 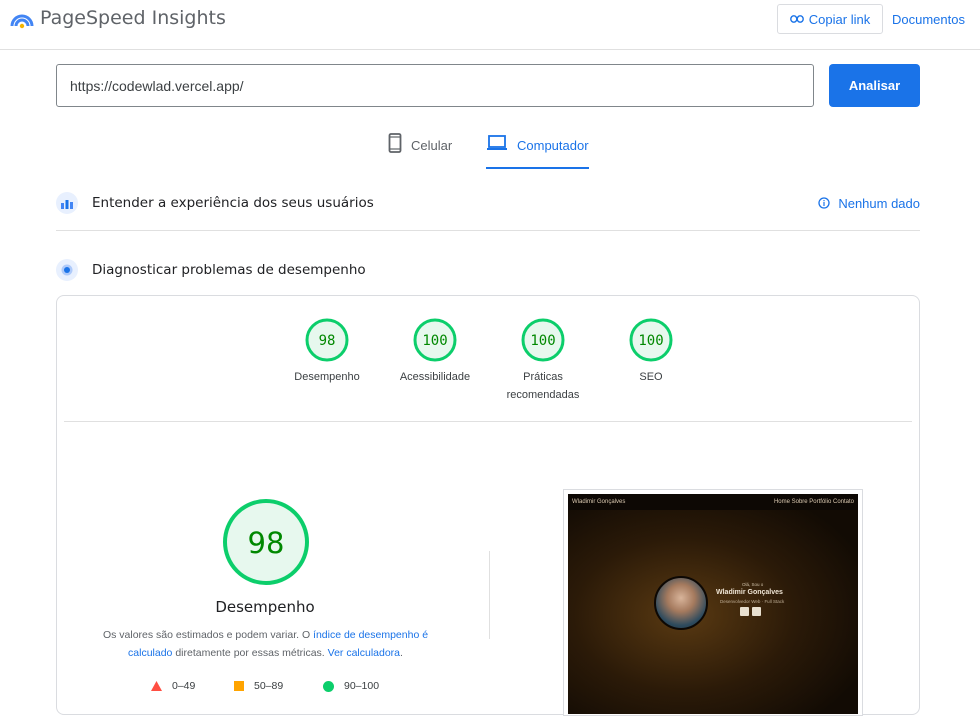 I want to click on screenshot-social-icons, so click(x=750, y=611).